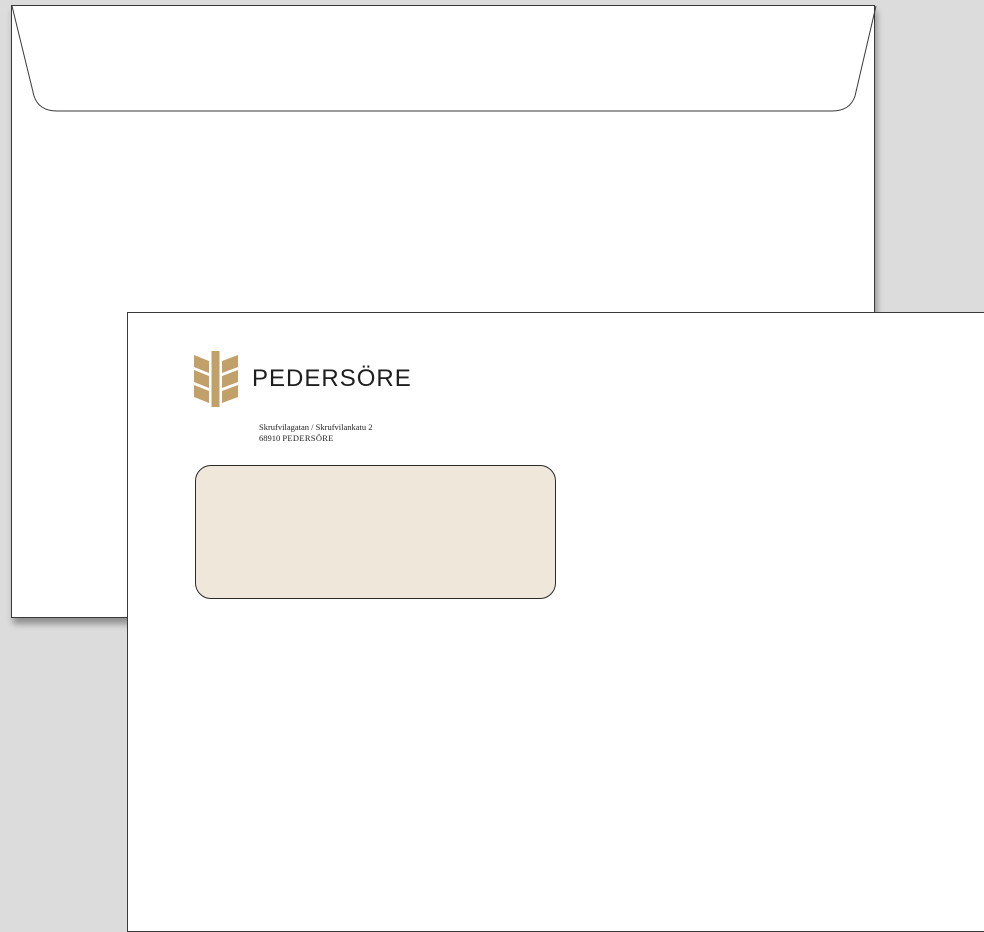 The height and width of the screenshot is (932, 984). What do you see at coordinates (308, 438) in the screenshot?
I see `address-city: PEDERSÖRE` at bounding box center [308, 438].